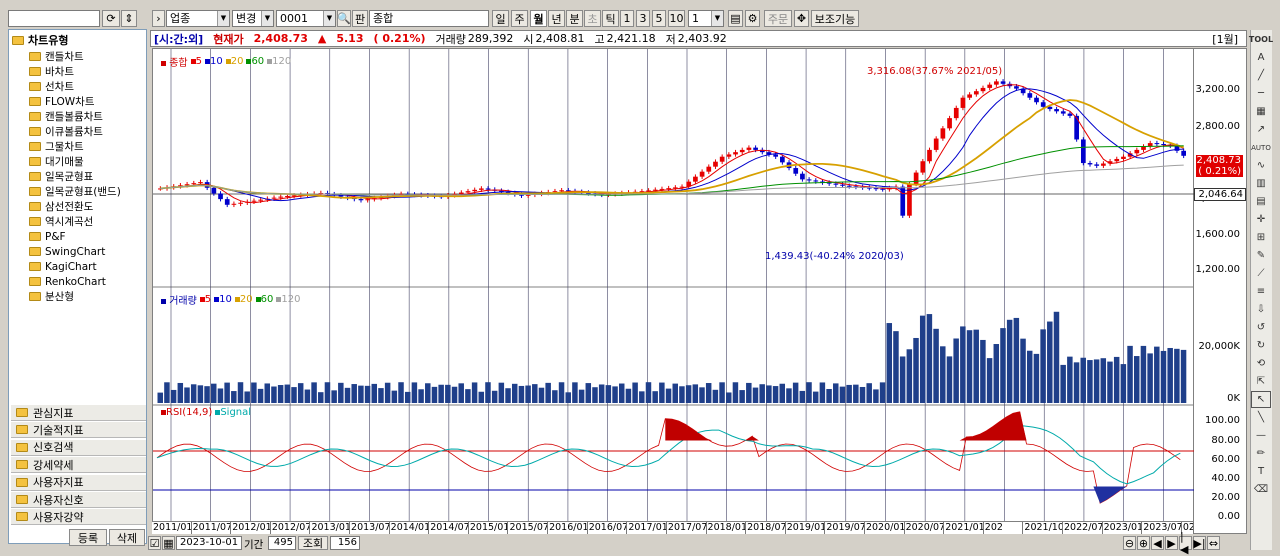  Describe the element at coordinates (1261, 183) in the screenshot. I see `bars-icon: ▥` at that location.